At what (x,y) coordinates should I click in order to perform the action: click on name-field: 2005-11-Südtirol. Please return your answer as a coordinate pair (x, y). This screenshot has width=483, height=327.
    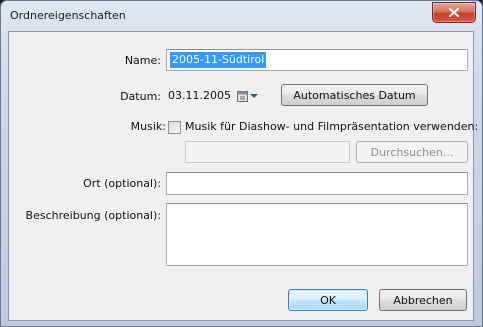
    Looking at the image, I should click on (317, 60).